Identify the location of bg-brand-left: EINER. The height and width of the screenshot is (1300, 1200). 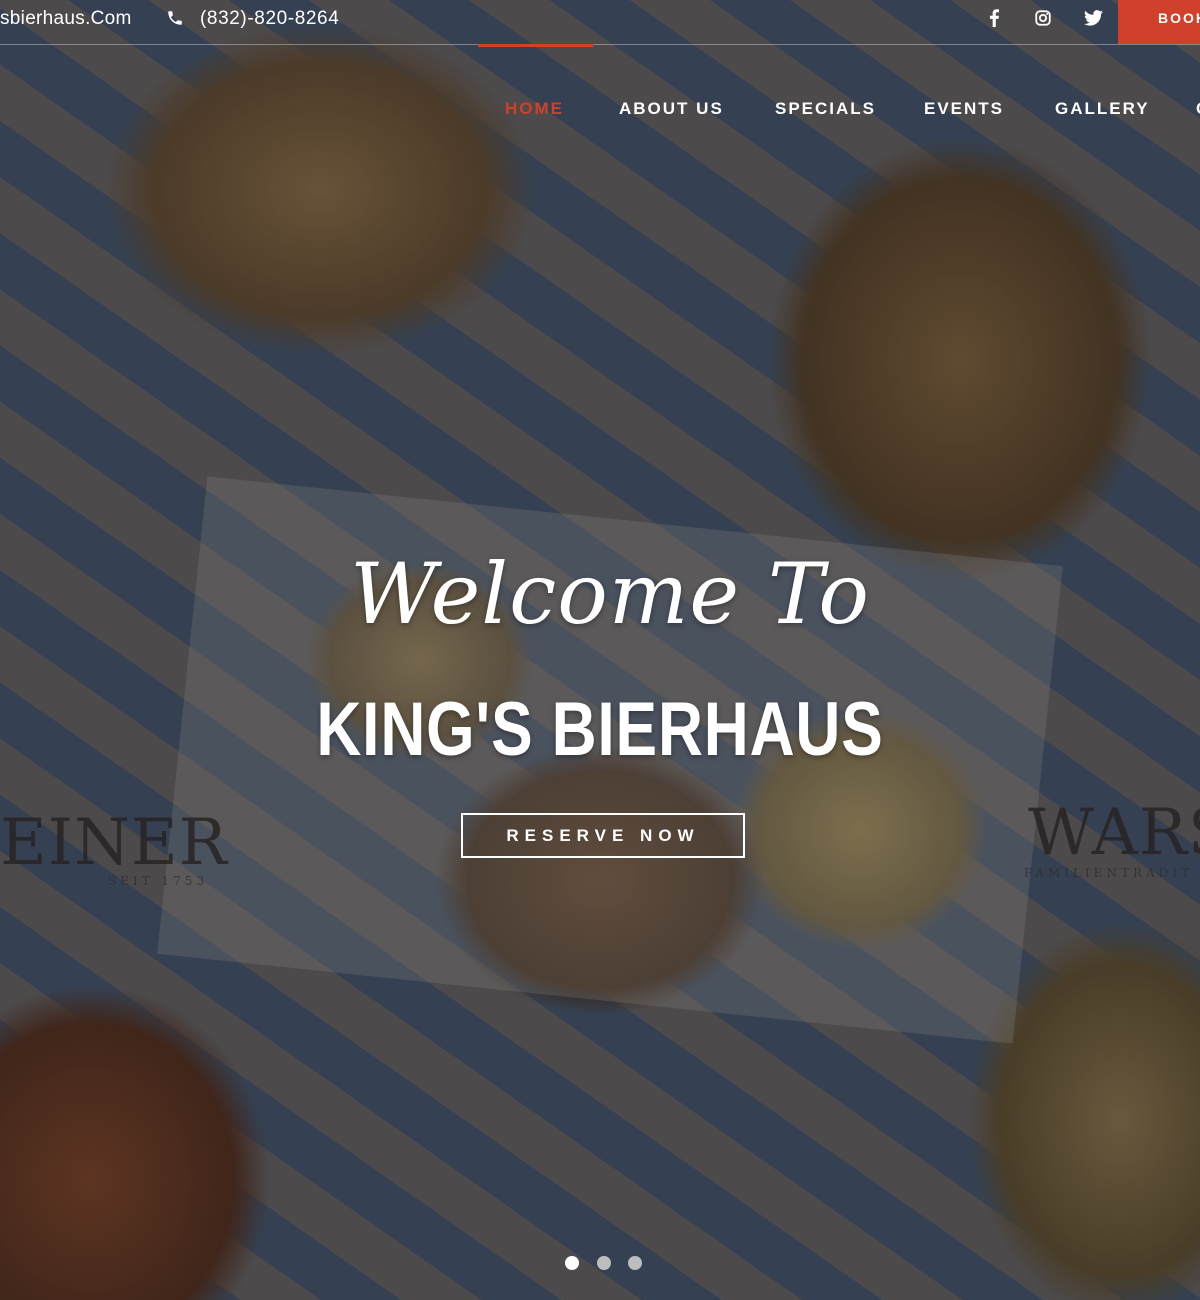
(114, 843).